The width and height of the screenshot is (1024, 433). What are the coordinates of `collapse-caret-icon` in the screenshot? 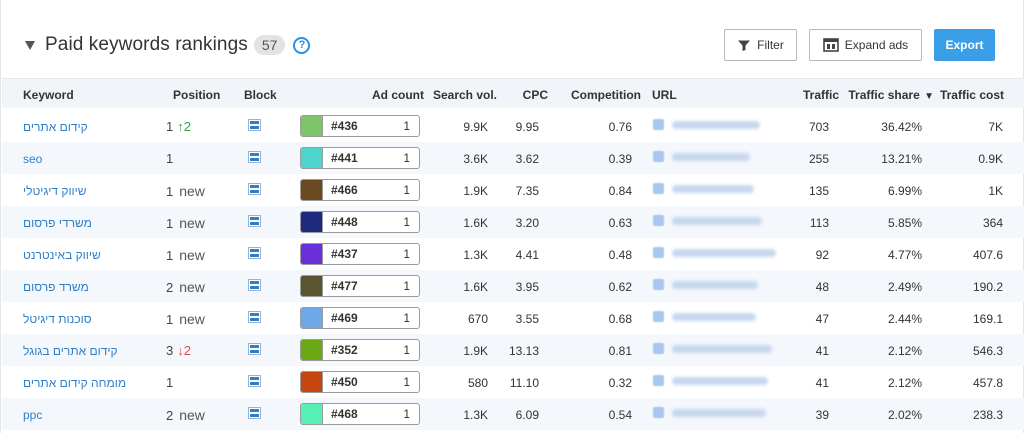 It's located at (30, 45).